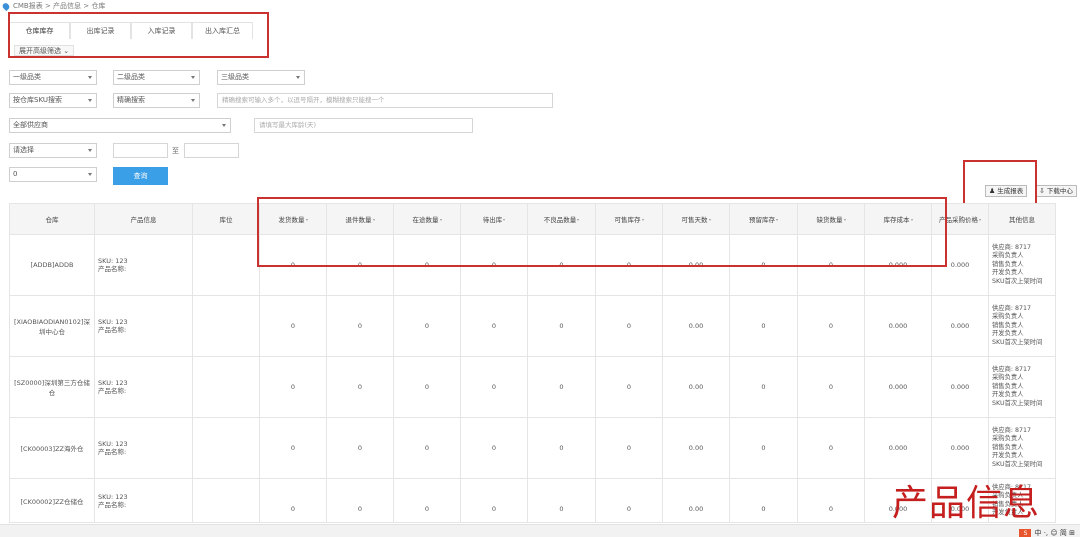 This screenshot has height=537, width=1080. Describe the element at coordinates (39, 30) in the screenshot. I see `tab-warehouse-stock: 仓库库存` at that location.